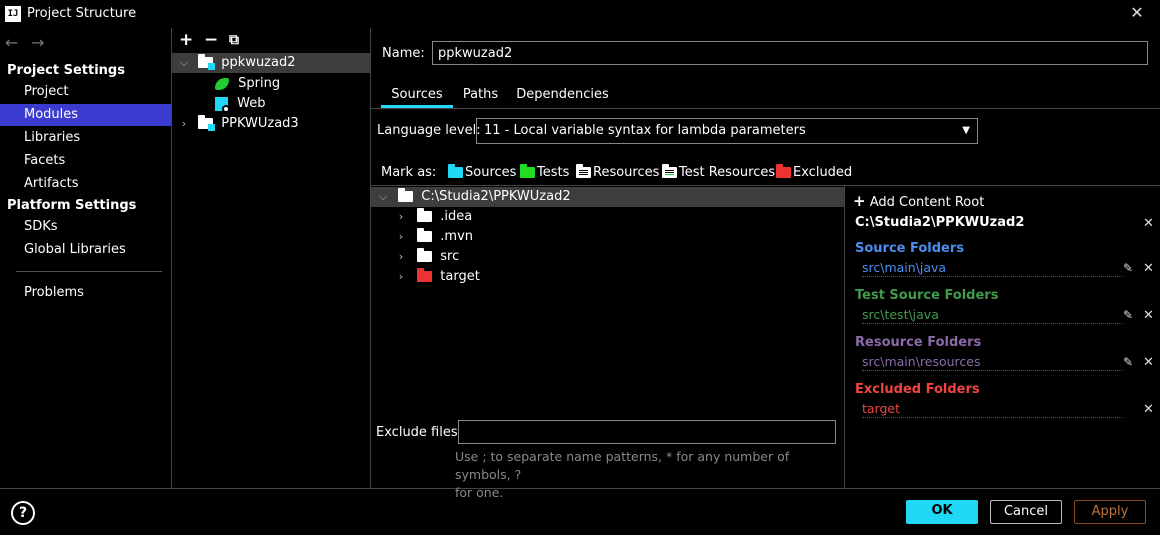 The width and height of the screenshot is (1160, 535). Describe the element at coordinates (211, 40) in the screenshot. I see `remove-module-button: −` at that location.